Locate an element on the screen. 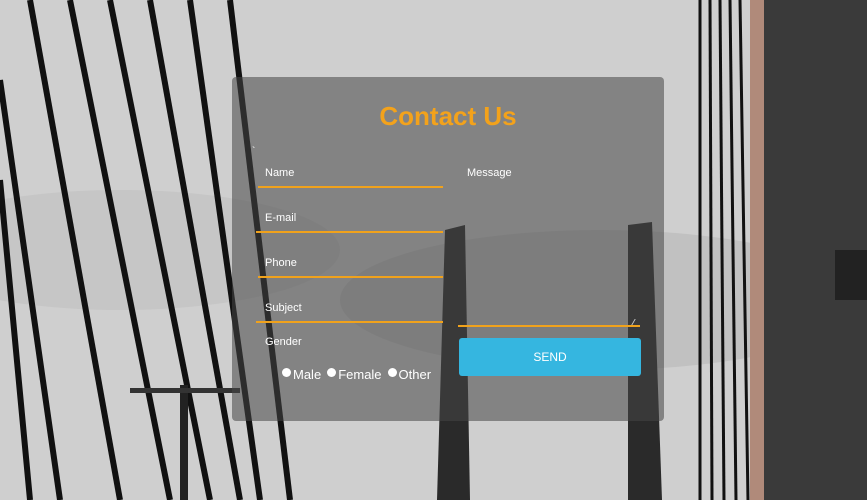 Image resolution: width=867 pixels, height=500 pixels. phone-underline is located at coordinates (350, 277).